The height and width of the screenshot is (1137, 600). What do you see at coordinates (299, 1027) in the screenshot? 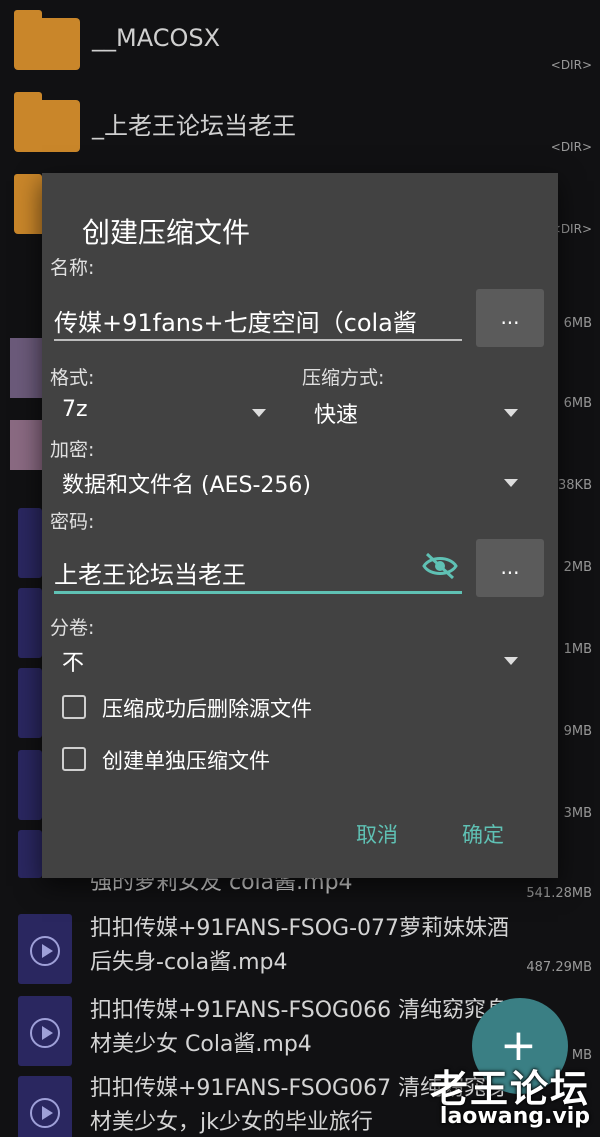
I see `video-title: 扣扣传媒+91FANS-FSOG066 清纯窈窕身材美少女 Cola酱.mp4` at bounding box center [299, 1027].